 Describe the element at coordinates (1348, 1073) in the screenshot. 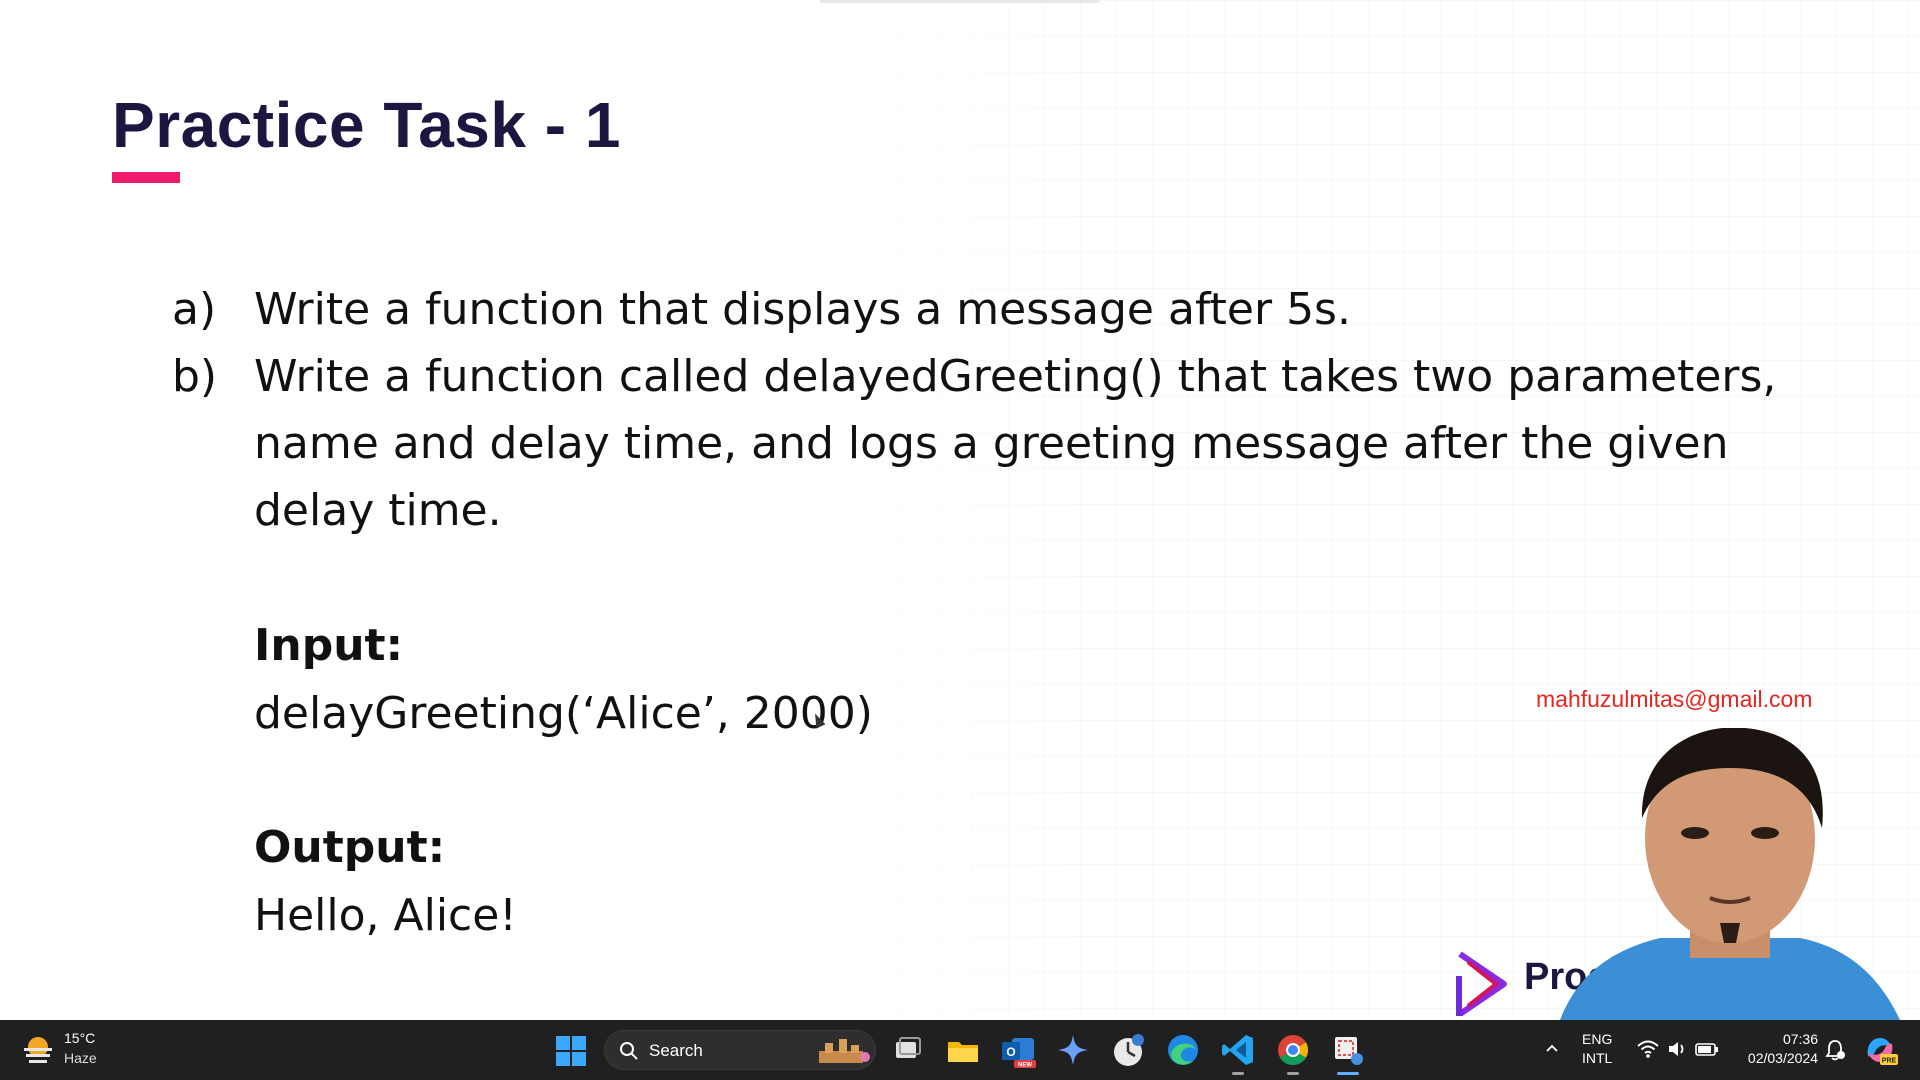

I see `snipping-active-indicator` at that location.